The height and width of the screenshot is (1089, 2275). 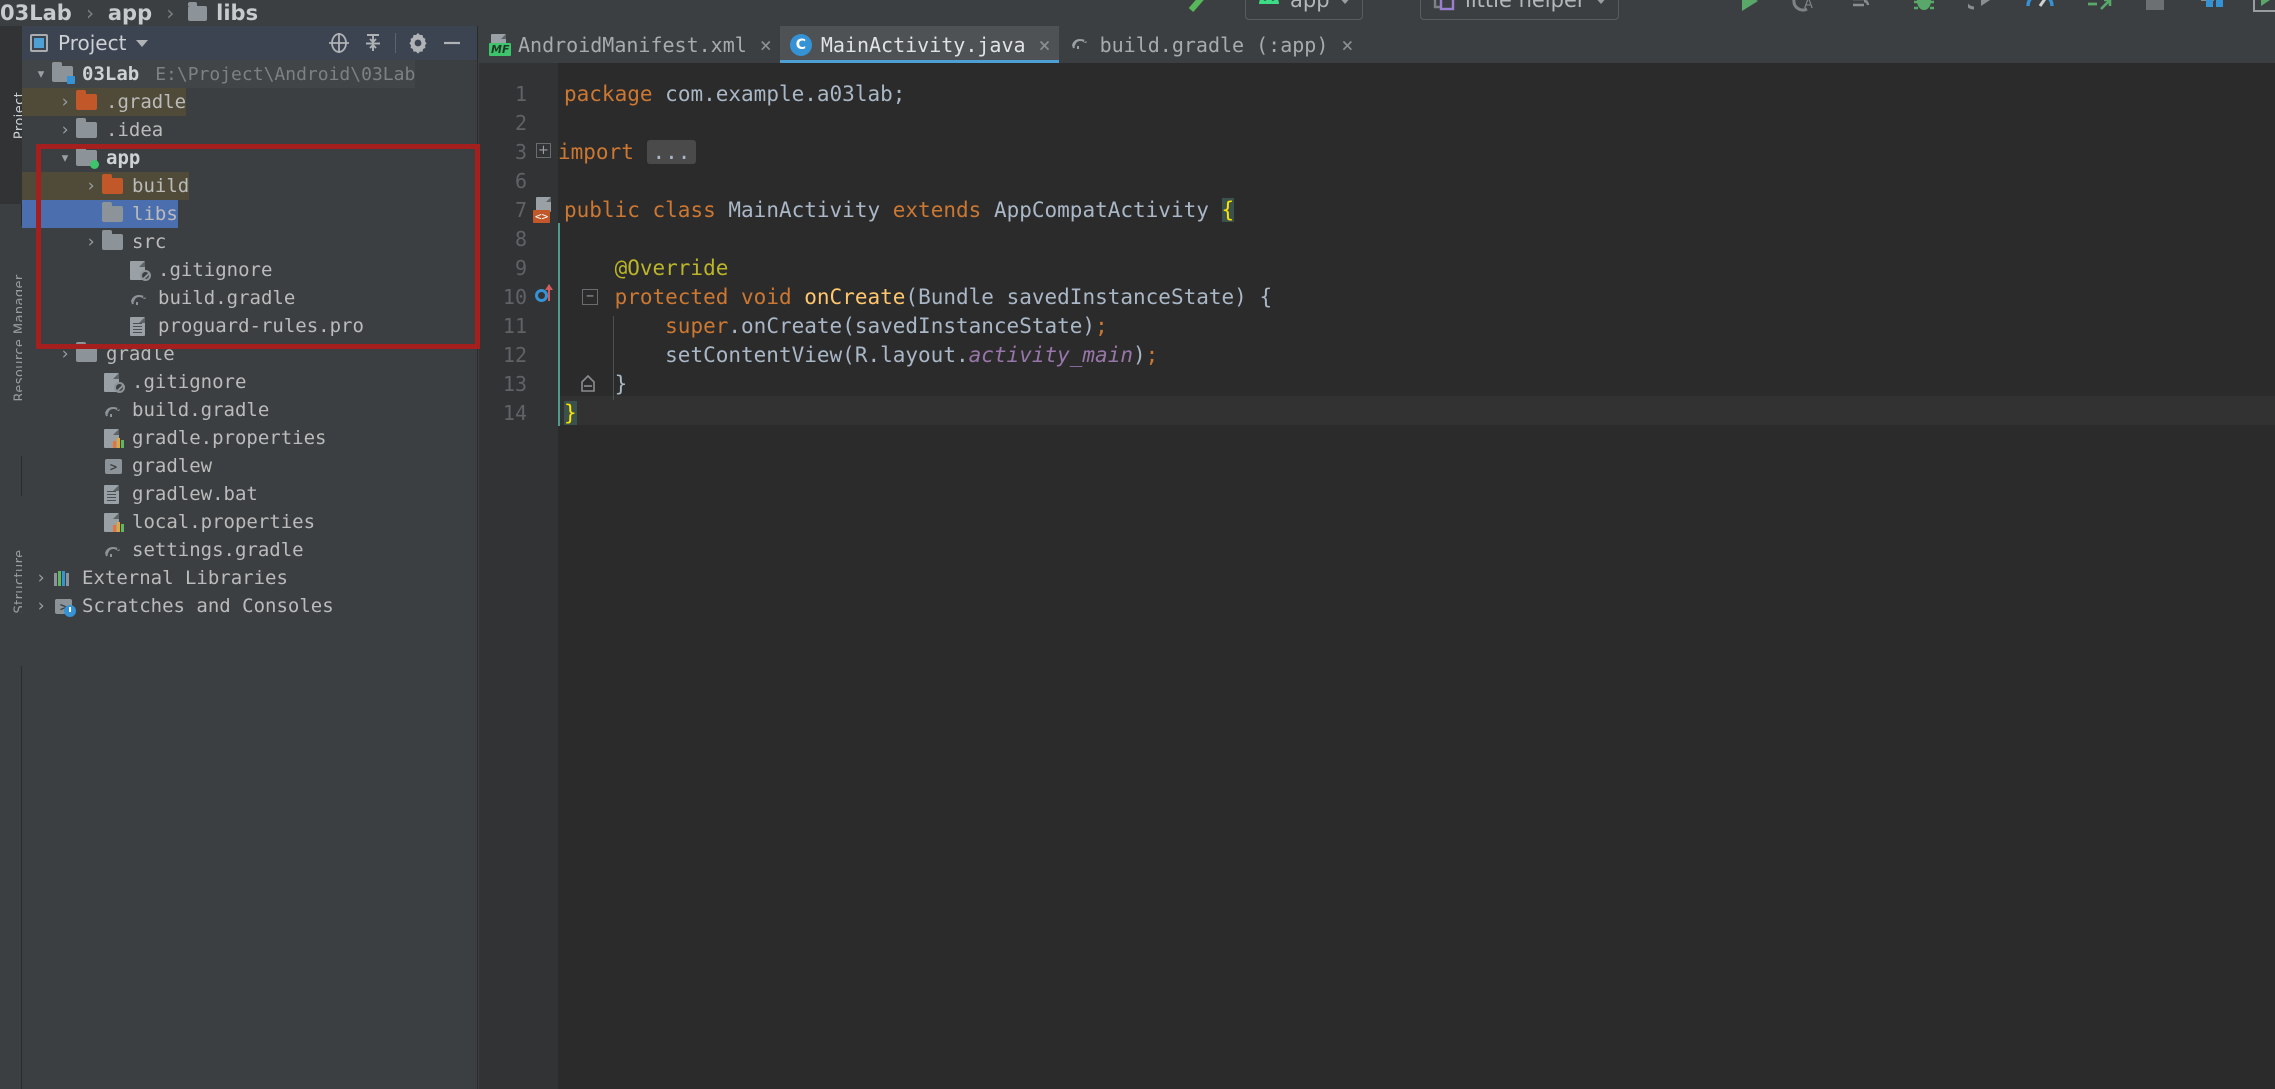 What do you see at coordinates (629, 44) in the screenshot?
I see `tab-androidmanifest-xml: MF AndroidManifest.xml ×` at bounding box center [629, 44].